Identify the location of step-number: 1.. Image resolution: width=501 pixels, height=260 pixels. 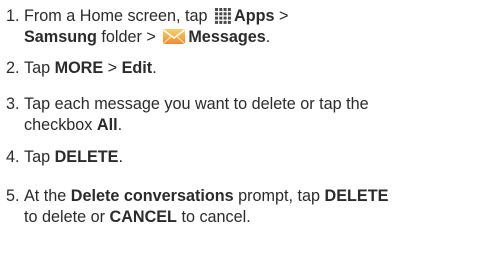
(13, 16).